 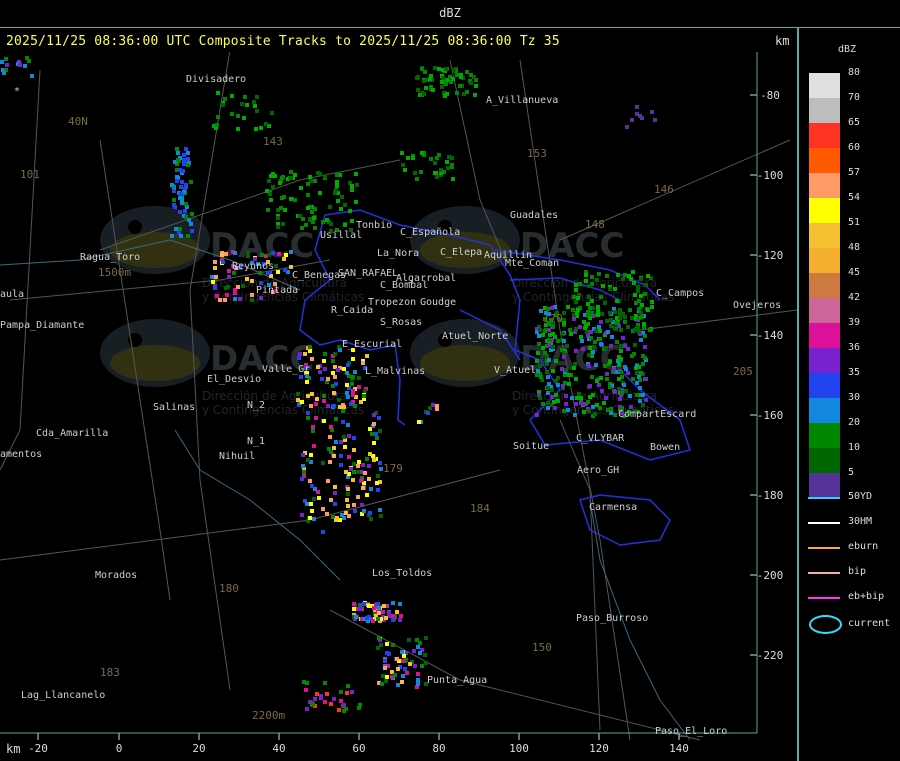 I want to click on x-tick-label: 120, so click(x=599, y=748).